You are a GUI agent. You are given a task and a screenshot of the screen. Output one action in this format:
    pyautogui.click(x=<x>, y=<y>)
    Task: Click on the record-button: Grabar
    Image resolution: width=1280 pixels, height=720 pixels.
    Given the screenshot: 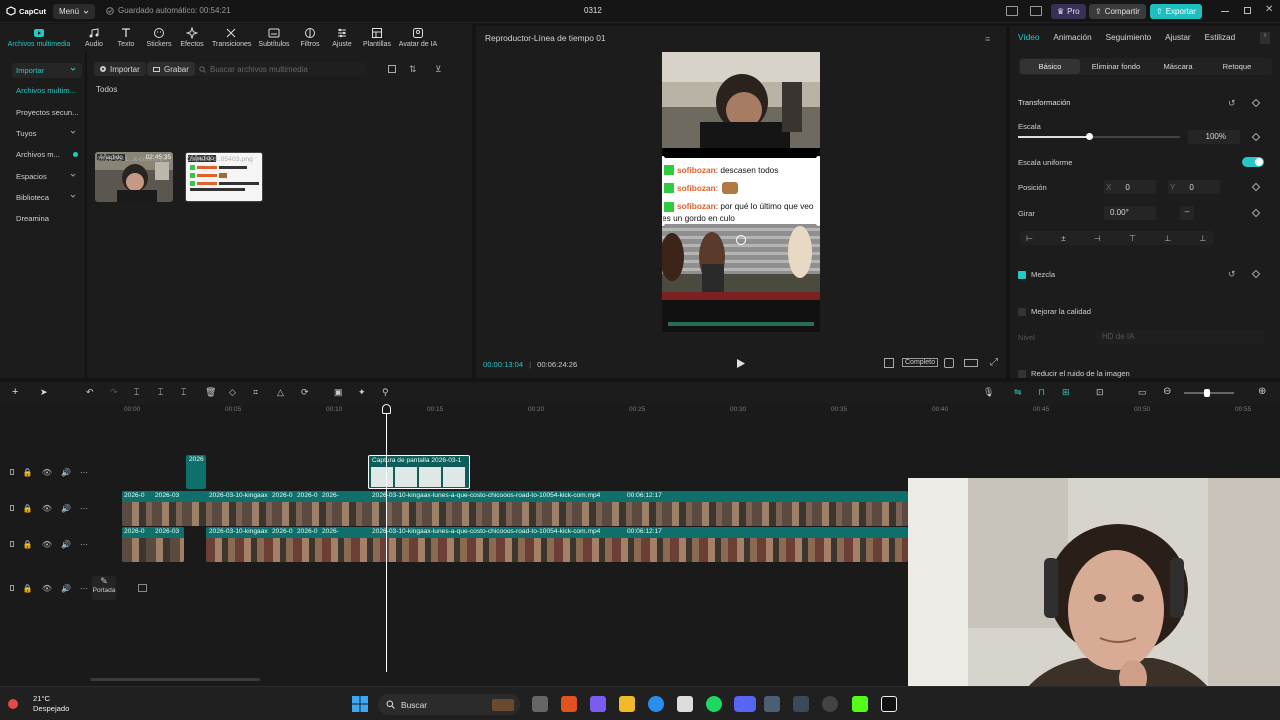 What is the action you would take?
    pyautogui.click(x=171, y=69)
    